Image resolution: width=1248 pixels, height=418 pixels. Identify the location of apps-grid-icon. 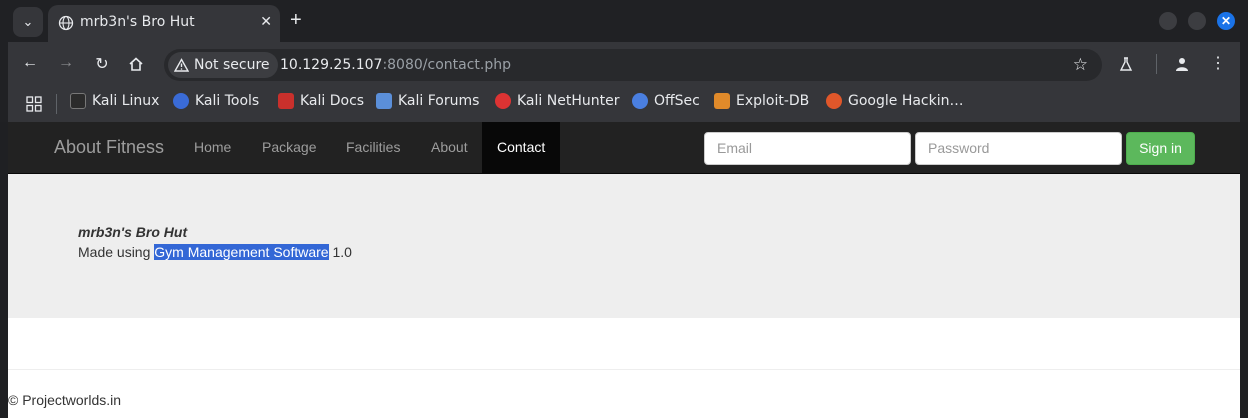
(34, 104).